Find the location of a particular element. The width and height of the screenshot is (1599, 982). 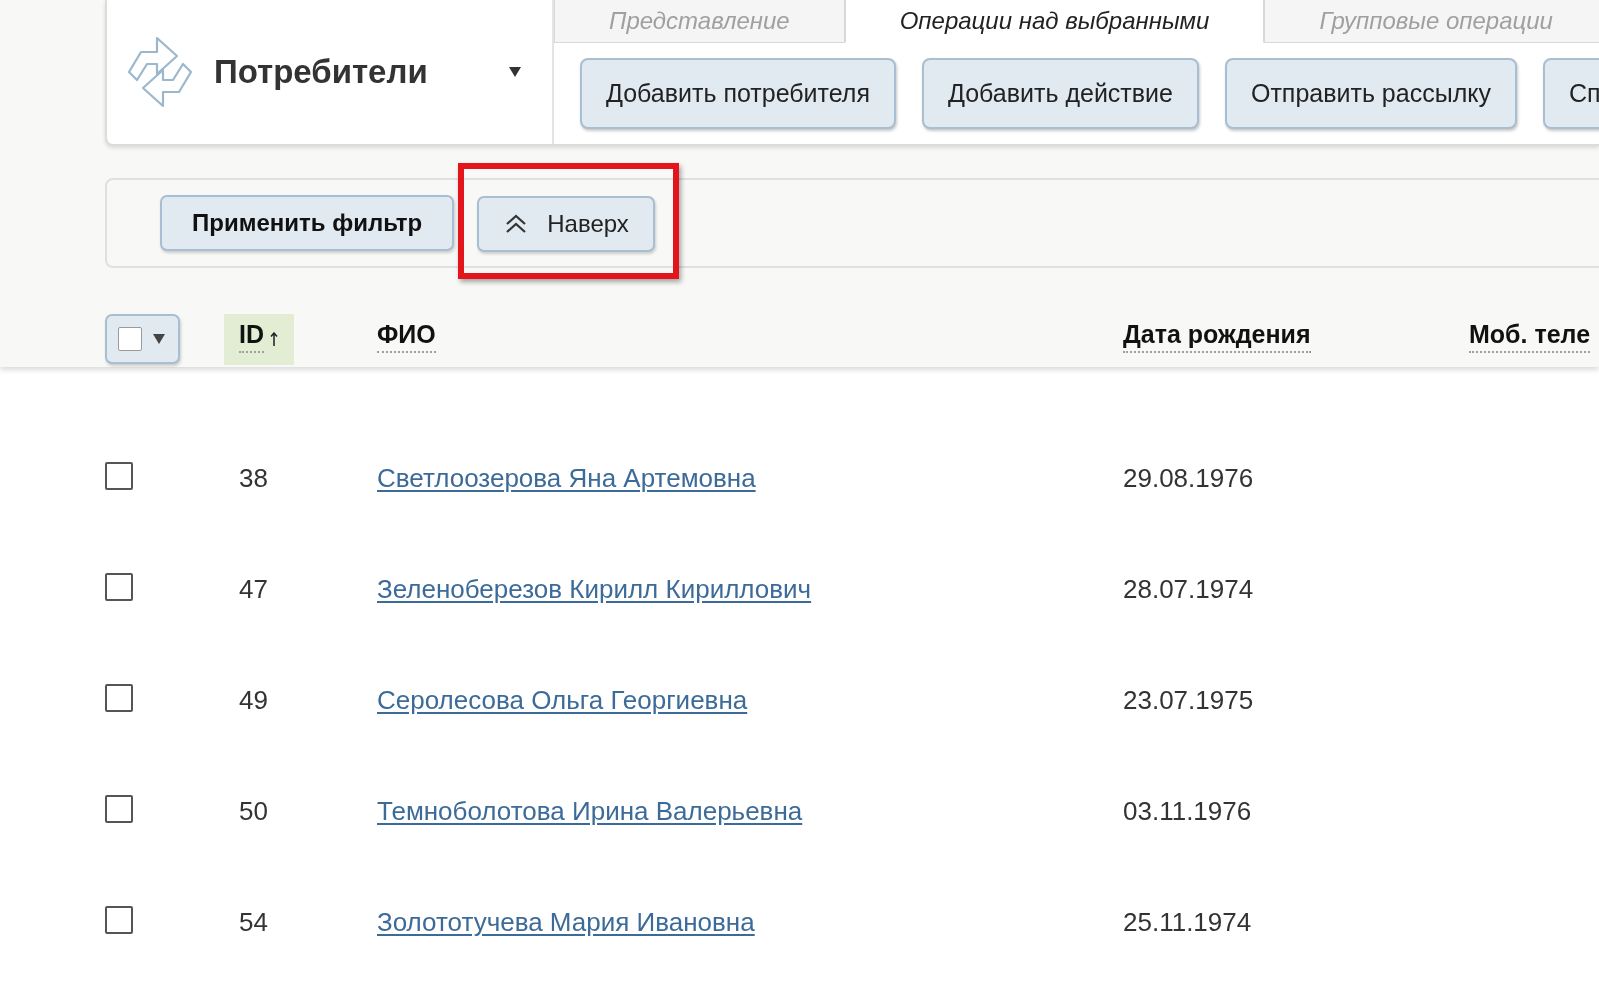

apply-filter-button: Применить фильтр is located at coordinates (307, 223).